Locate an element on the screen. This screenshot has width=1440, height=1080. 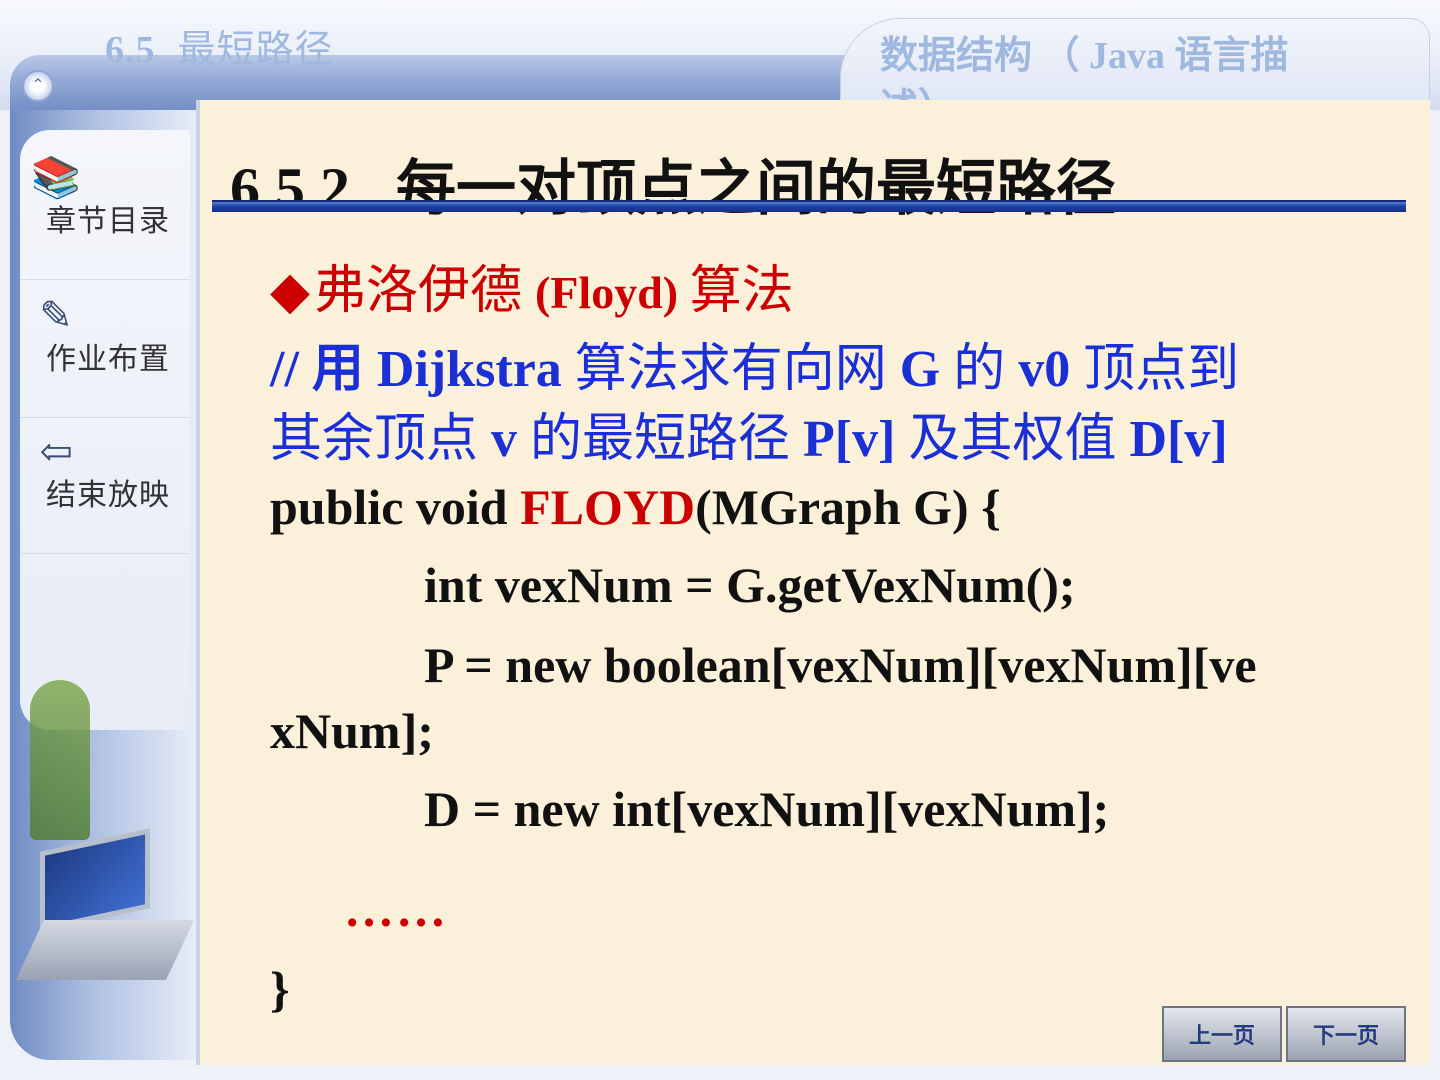
comment-text: 算法求有向网 is located at coordinates (730, 369).